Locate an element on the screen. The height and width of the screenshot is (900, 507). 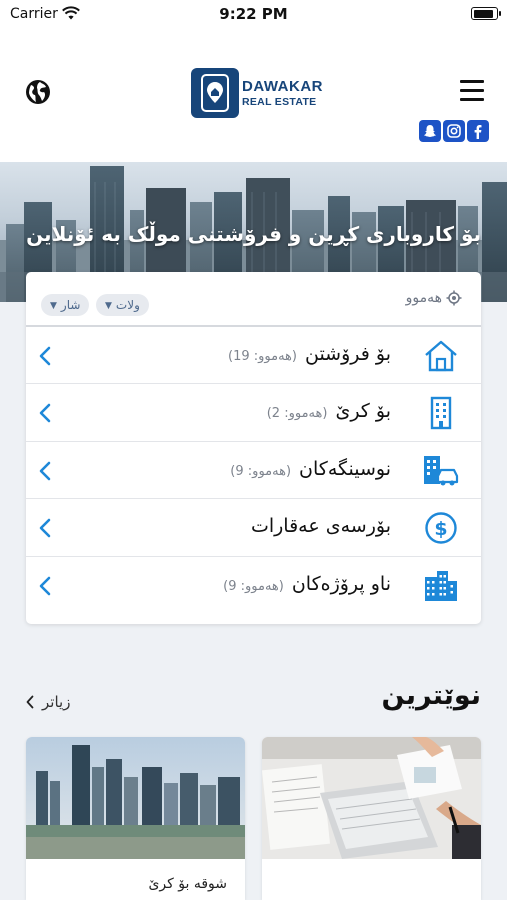
see-more-link: زیاتر is located at coordinates (48, 702).